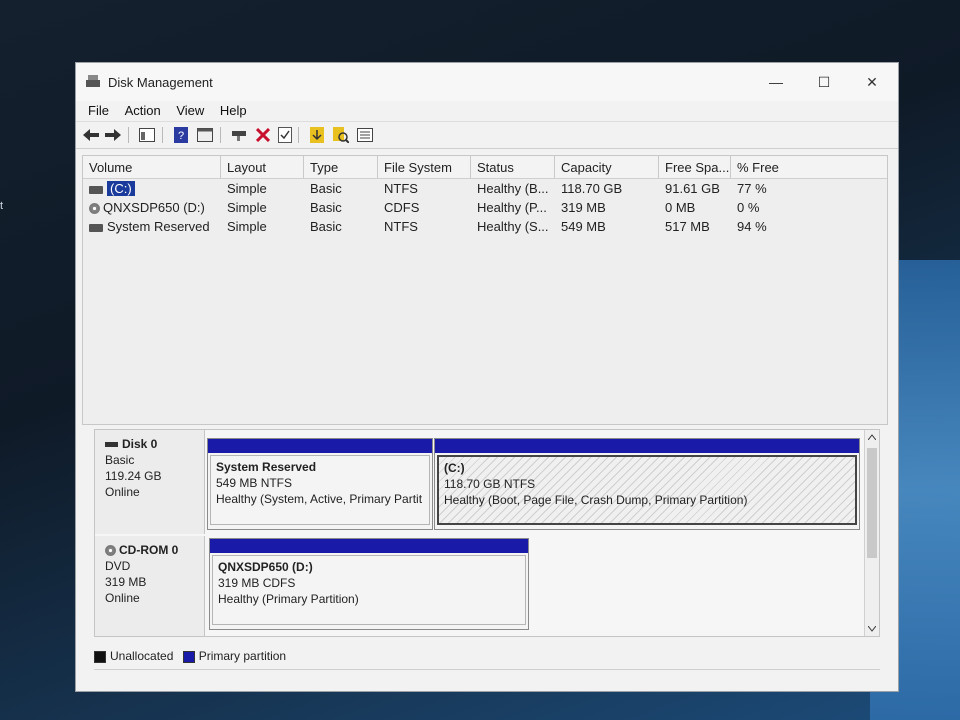 The height and width of the screenshot is (720, 960). Describe the element at coordinates (872, 629) in the screenshot. I see `scroll-down-icon` at that location.